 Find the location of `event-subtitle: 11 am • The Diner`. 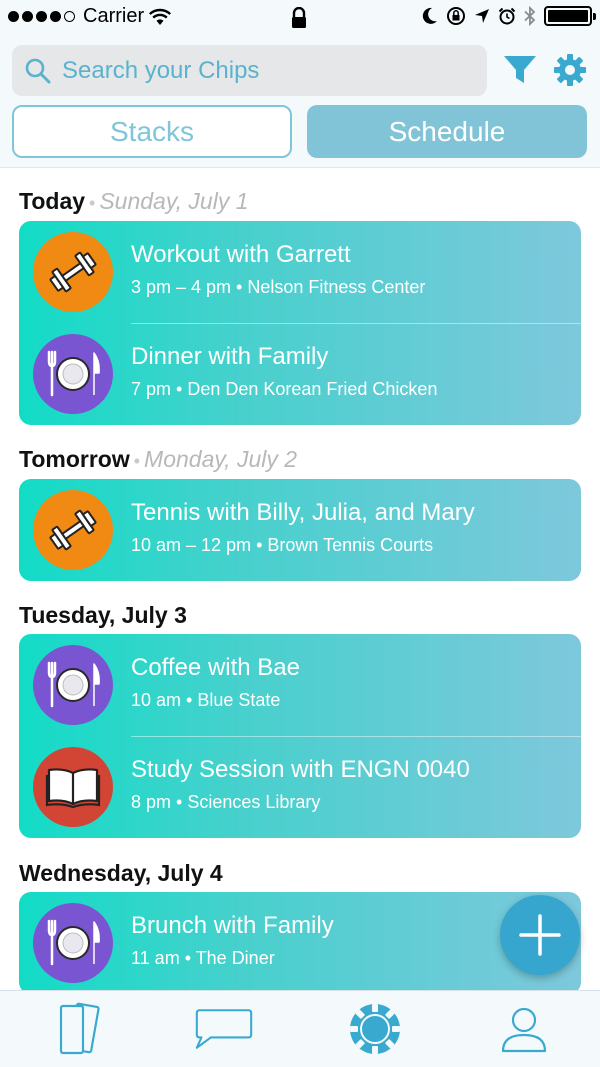

event-subtitle: 11 am • The Diner is located at coordinates (203, 958).